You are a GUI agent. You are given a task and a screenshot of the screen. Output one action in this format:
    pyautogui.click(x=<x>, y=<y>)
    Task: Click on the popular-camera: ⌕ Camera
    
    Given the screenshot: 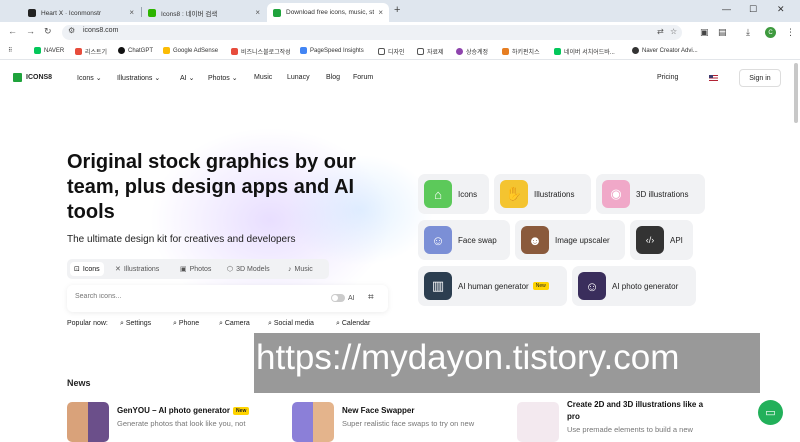 What is the action you would take?
    pyautogui.click(x=234, y=324)
    